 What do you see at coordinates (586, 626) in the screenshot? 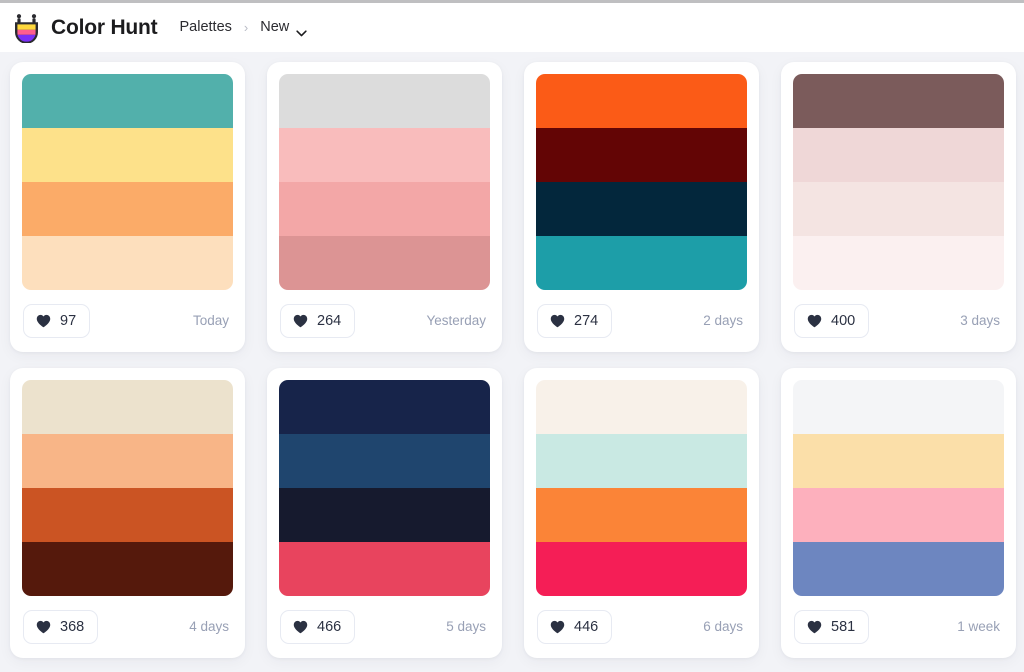
I see `like-count: 446` at bounding box center [586, 626].